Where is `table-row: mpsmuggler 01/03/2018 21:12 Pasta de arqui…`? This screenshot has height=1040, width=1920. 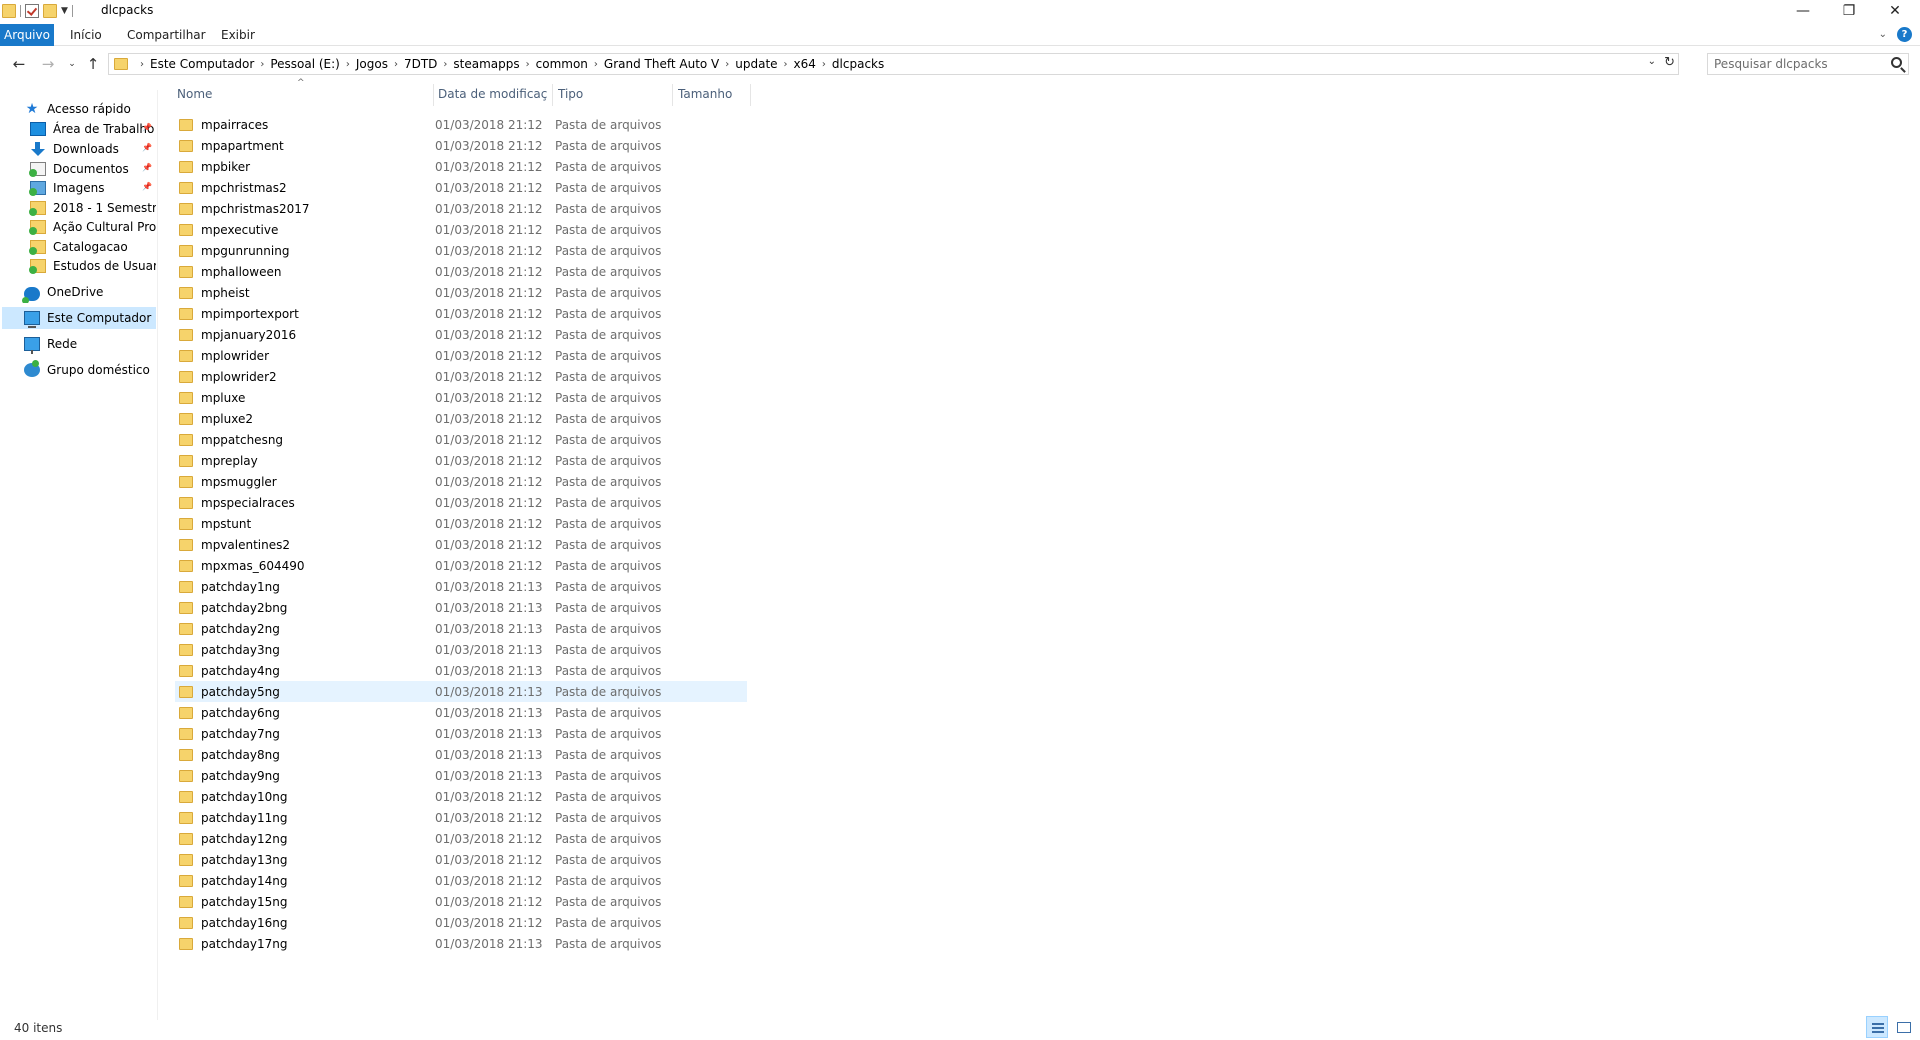 table-row: mpsmuggler 01/03/2018 21:12 Pasta de arqui… is located at coordinates (461, 481).